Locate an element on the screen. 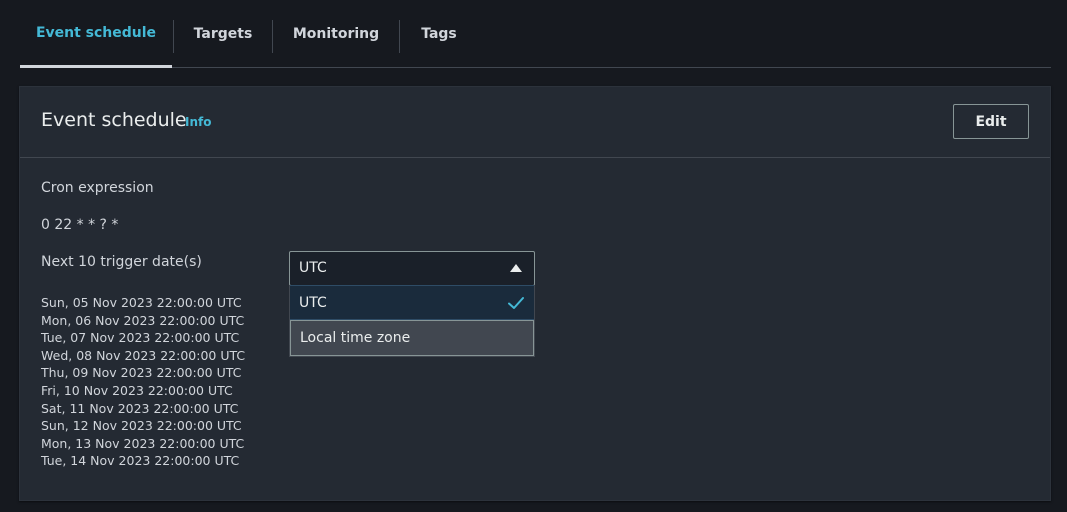  tab-monitoring: Monitoring is located at coordinates (336, 34).